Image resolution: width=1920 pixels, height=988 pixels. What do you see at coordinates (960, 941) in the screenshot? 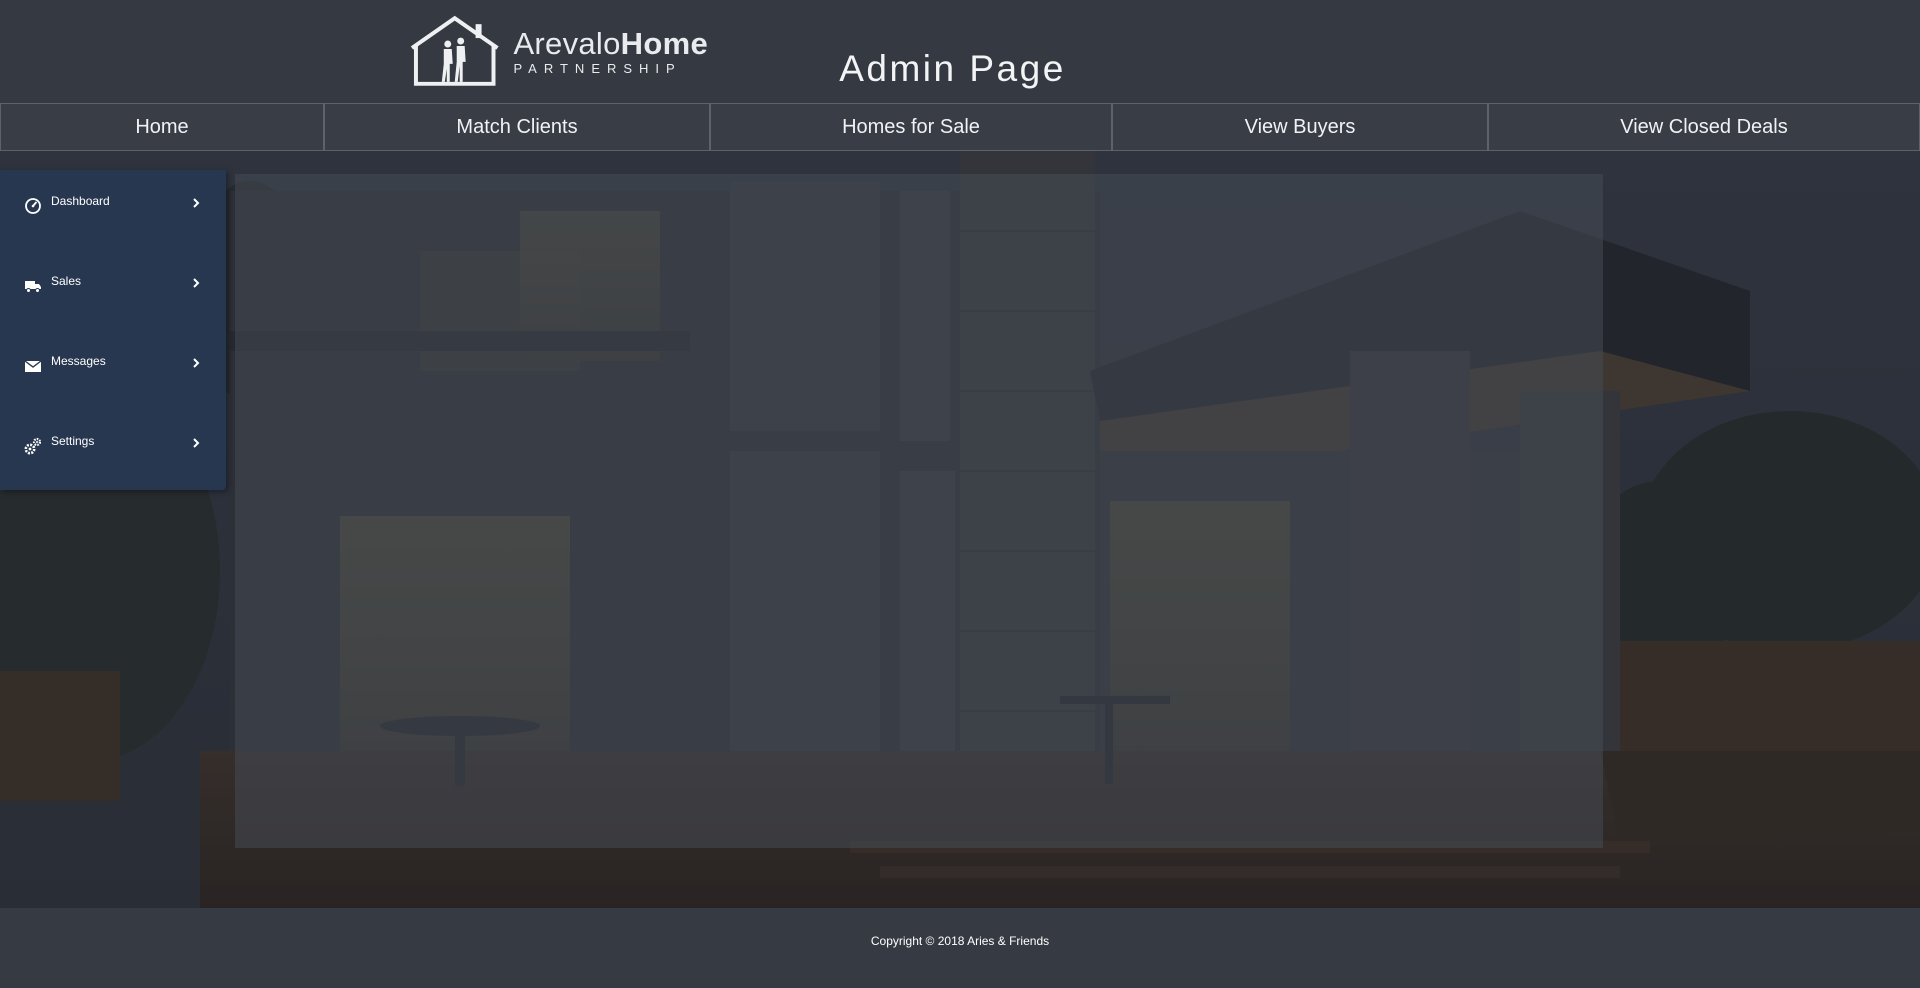
I see `copyright-text: Copyright © 2018 Aries & Friends` at bounding box center [960, 941].